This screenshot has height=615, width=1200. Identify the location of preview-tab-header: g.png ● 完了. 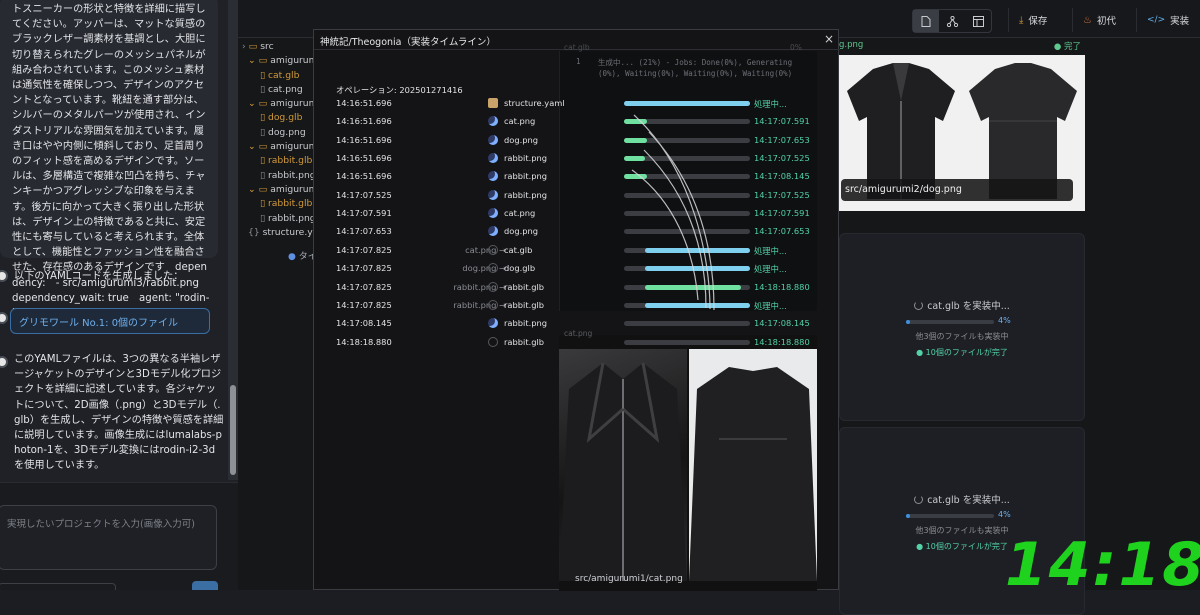
(962, 47).